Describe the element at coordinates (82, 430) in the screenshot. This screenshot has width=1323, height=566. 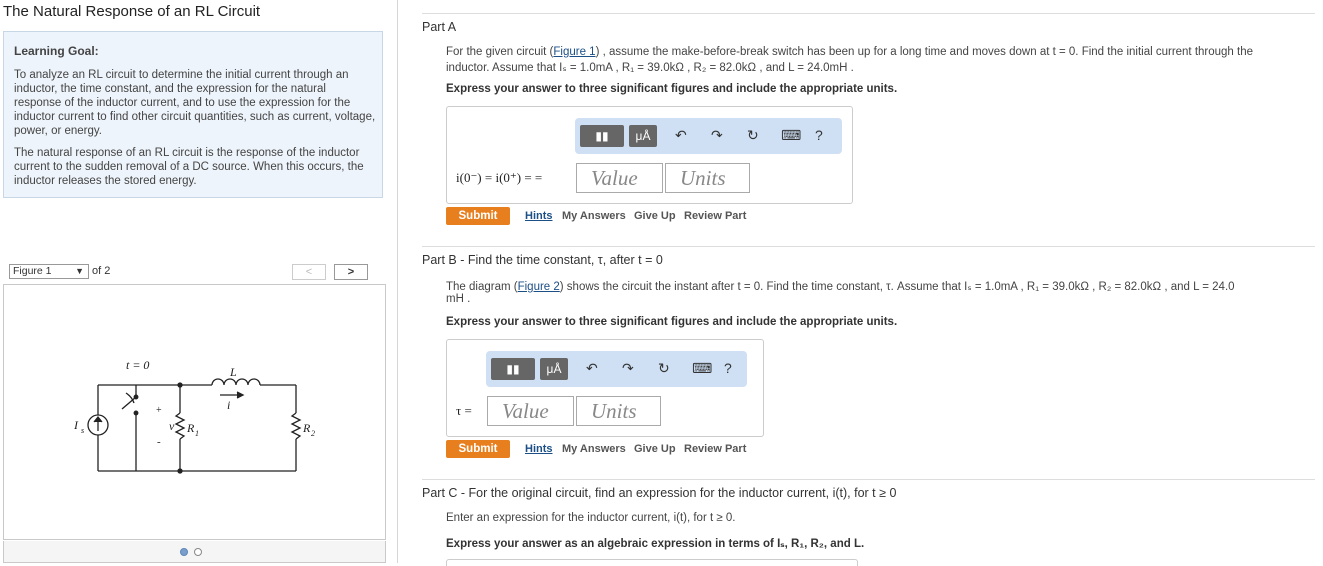
I see `source-label-sub: s` at that location.